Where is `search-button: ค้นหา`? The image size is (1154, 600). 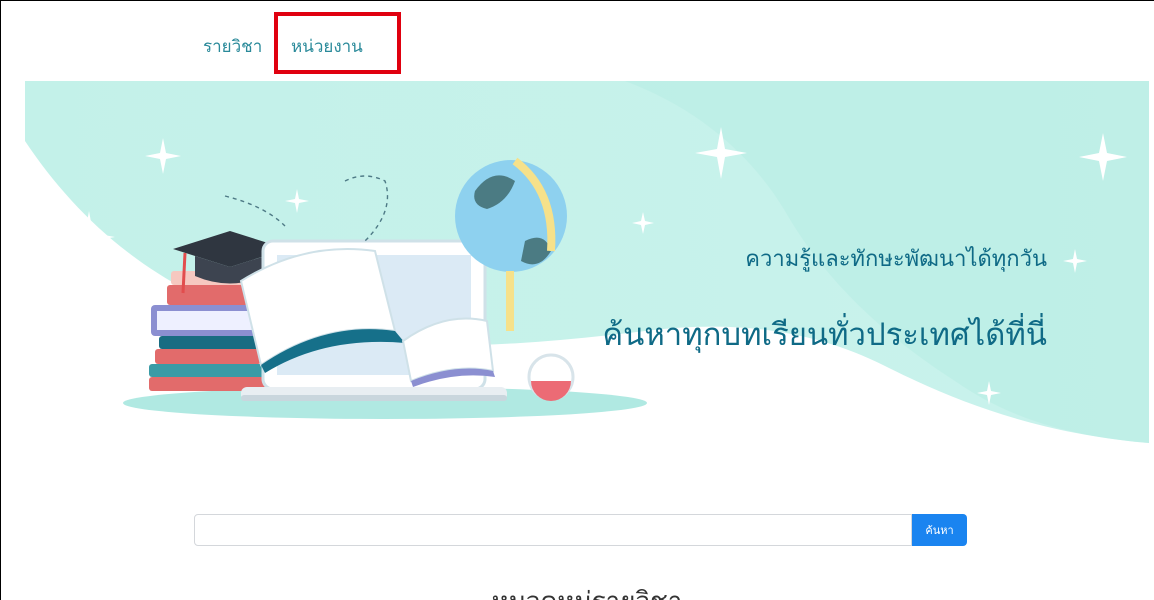
search-button: ค้นหา is located at coordinates (939, 530).